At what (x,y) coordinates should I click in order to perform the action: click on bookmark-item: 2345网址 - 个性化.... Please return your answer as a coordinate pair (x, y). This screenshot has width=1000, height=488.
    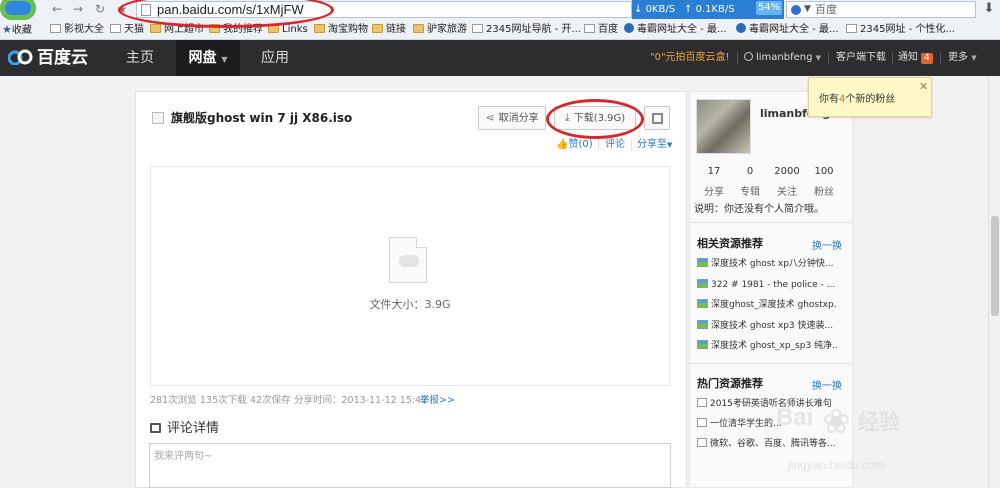
    Looking at the image, I should click on (900, 30).